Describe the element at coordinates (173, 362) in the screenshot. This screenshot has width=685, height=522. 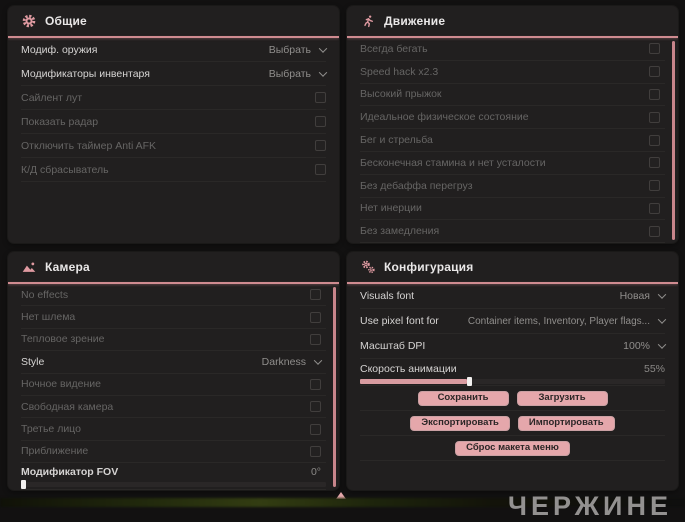
I see `row-style: Style Darkness` at that location.